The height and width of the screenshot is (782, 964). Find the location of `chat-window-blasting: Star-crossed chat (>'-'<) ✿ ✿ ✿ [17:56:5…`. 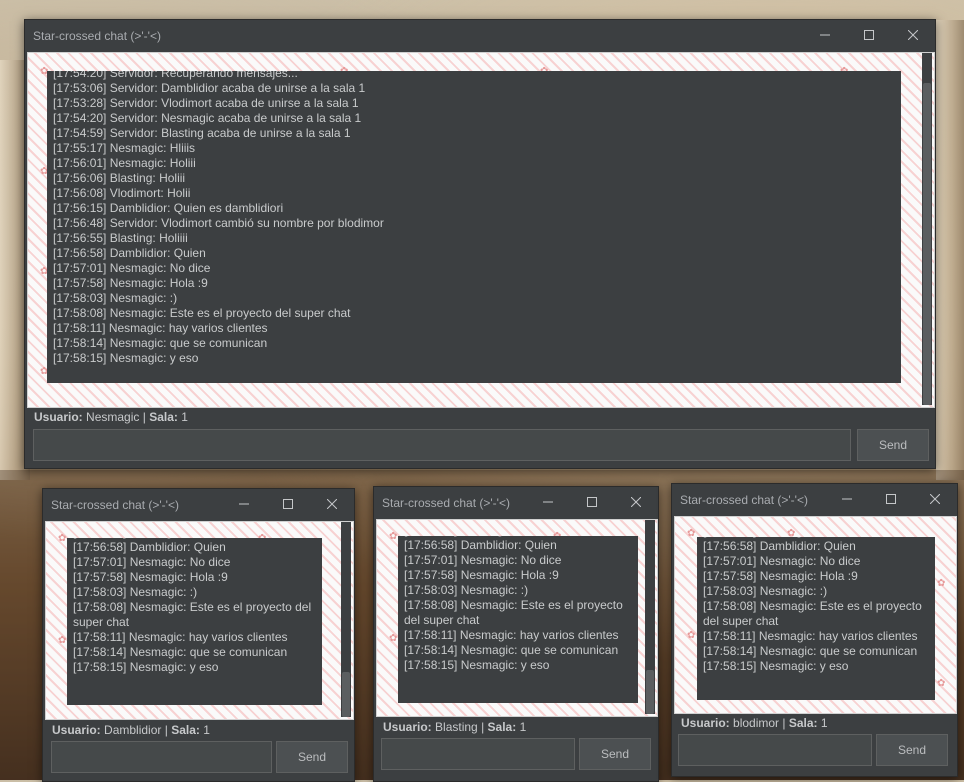

chat-window-blasting: Star-crossed chat (>'-'<) ✿ ✿ ✿ [17:56:5… is located at coordinates (516, 634).